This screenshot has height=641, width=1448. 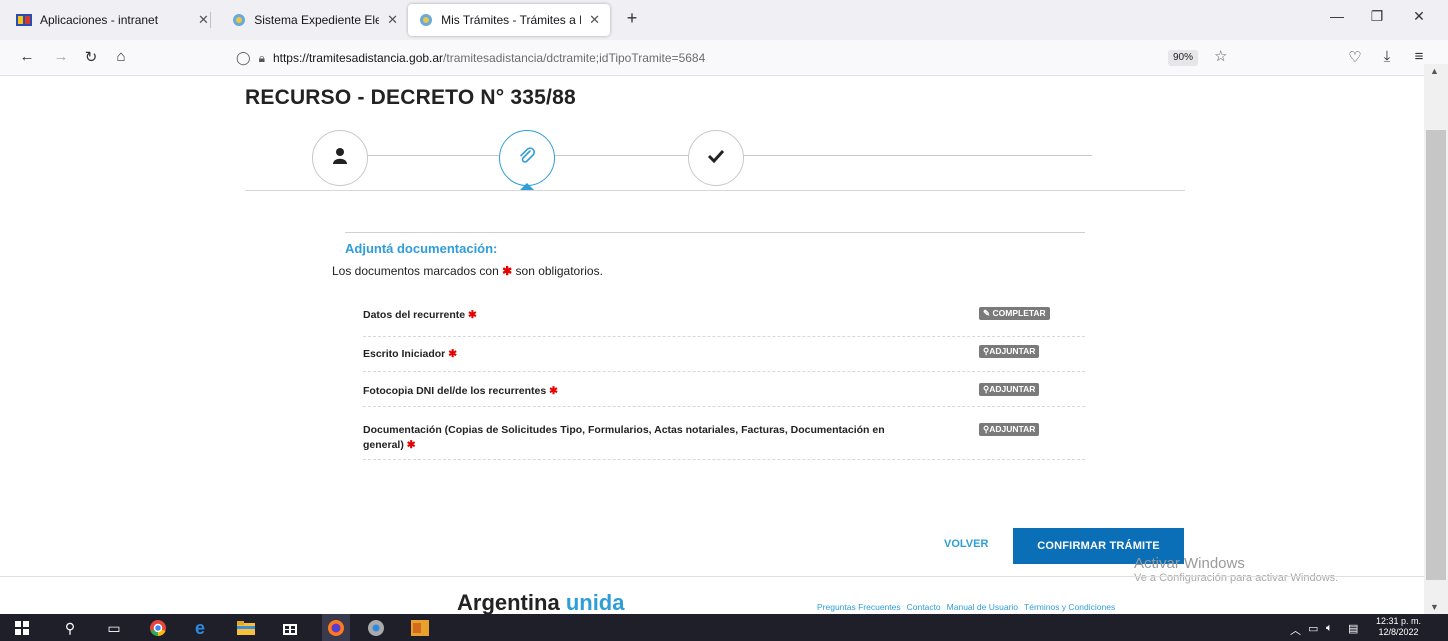 I want to click on tab-separator, so click(x=210, y=20).